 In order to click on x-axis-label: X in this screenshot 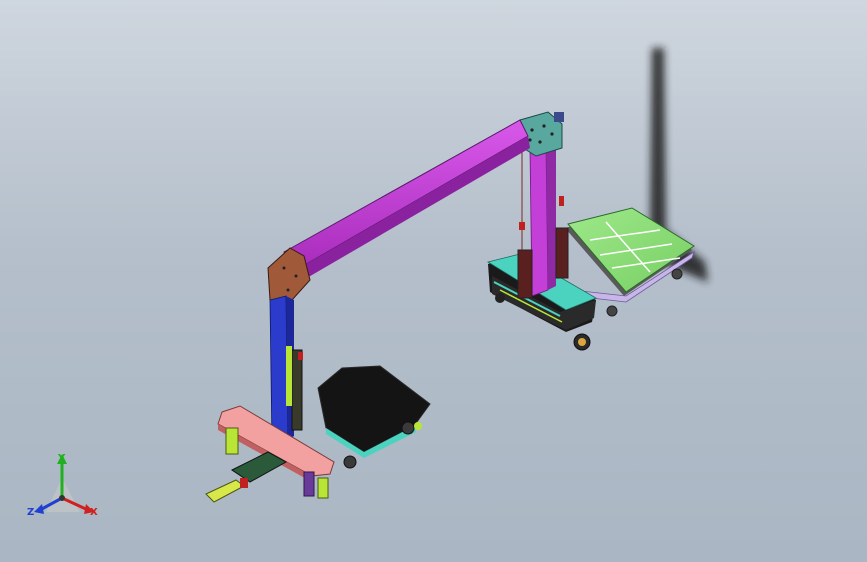, I will do `click(94, 512)`.